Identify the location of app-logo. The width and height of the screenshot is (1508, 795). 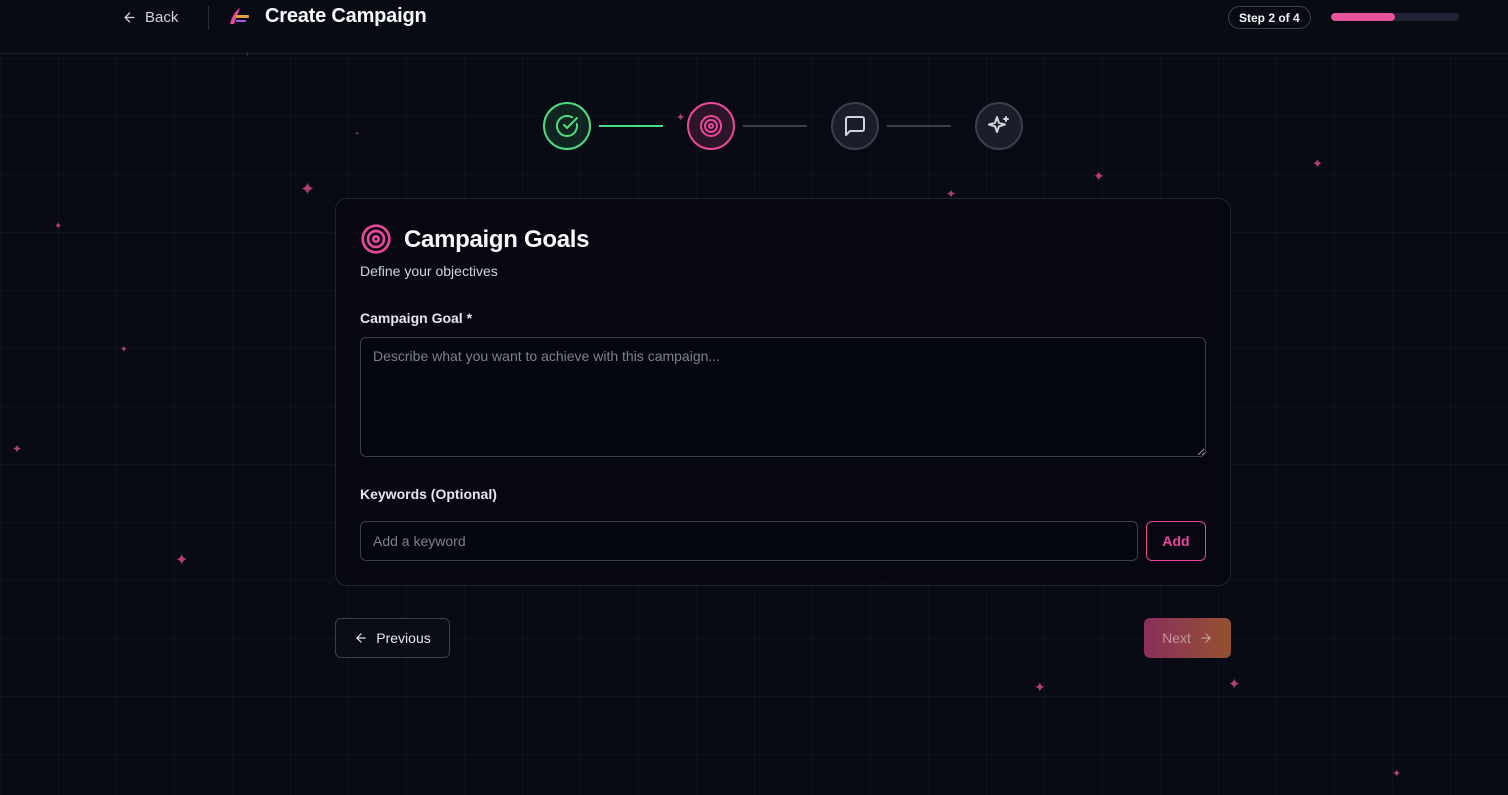
(238, 17).